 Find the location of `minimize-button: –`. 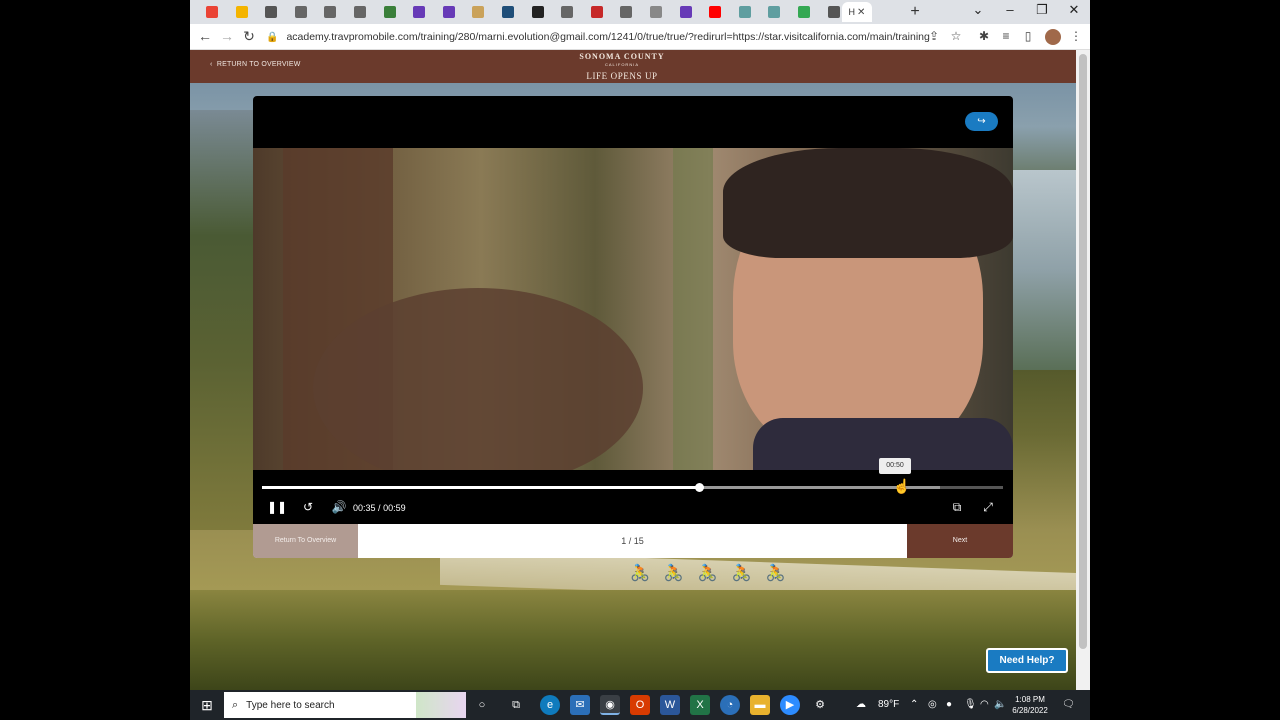

minimize-button: – is located at coordinates (1010, 9).